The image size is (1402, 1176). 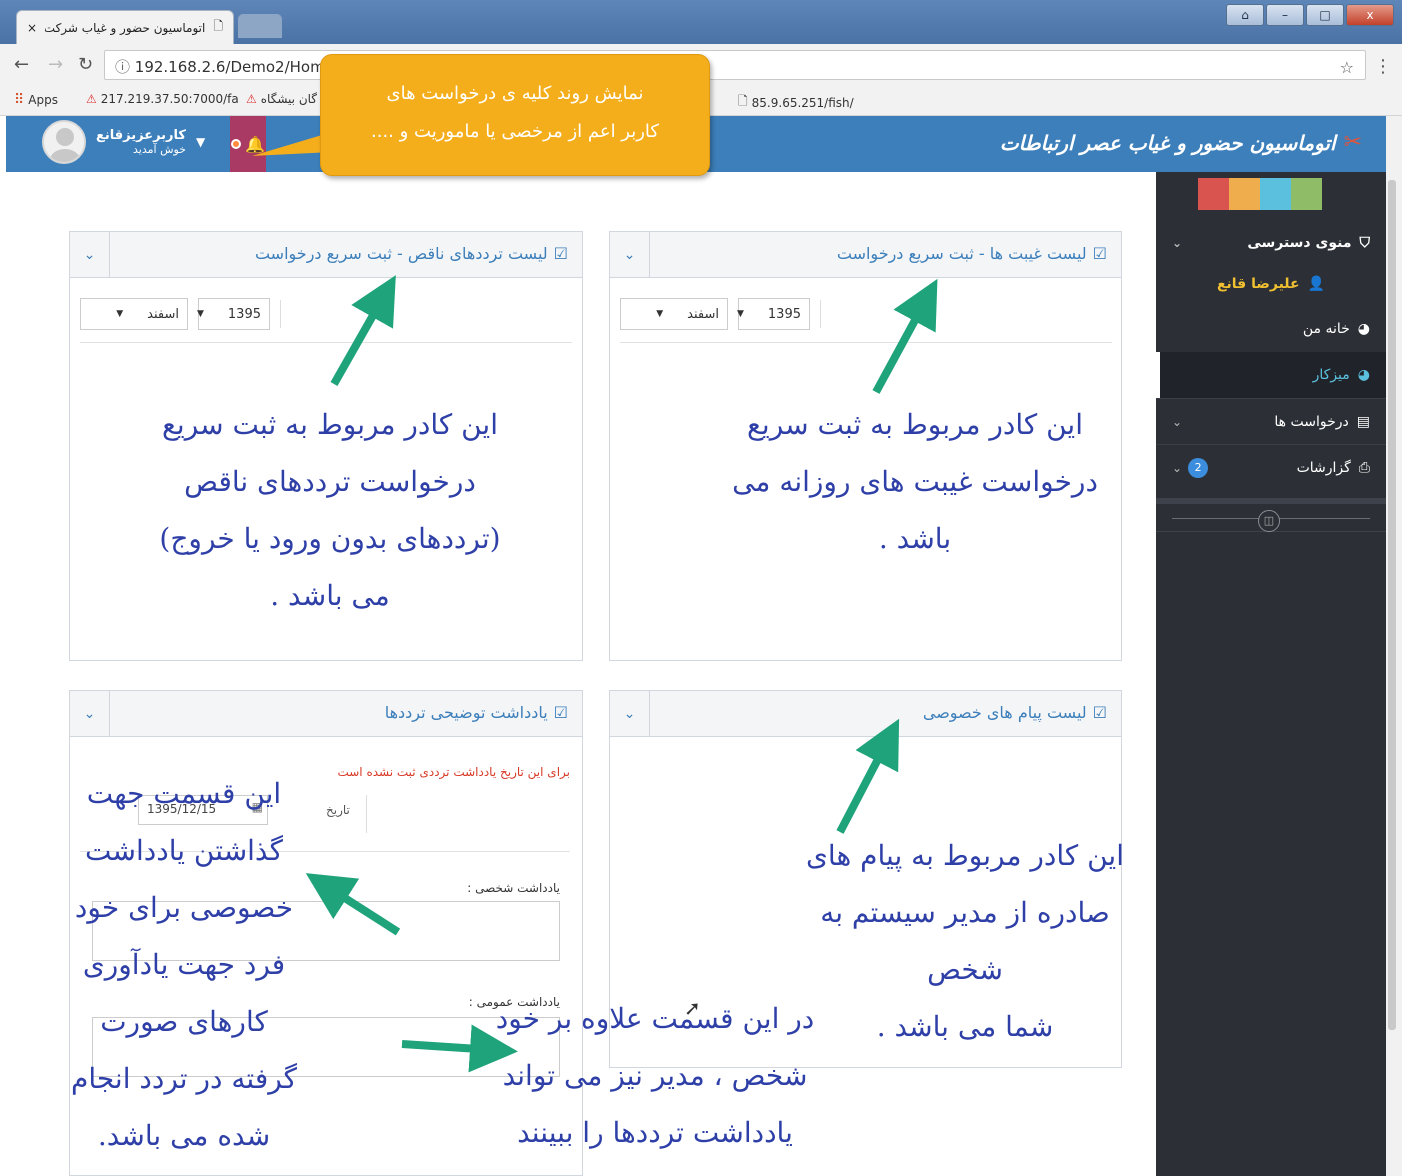 I want to click on mouse-cursor-icon: ➚, so click(x=692, y=1008).